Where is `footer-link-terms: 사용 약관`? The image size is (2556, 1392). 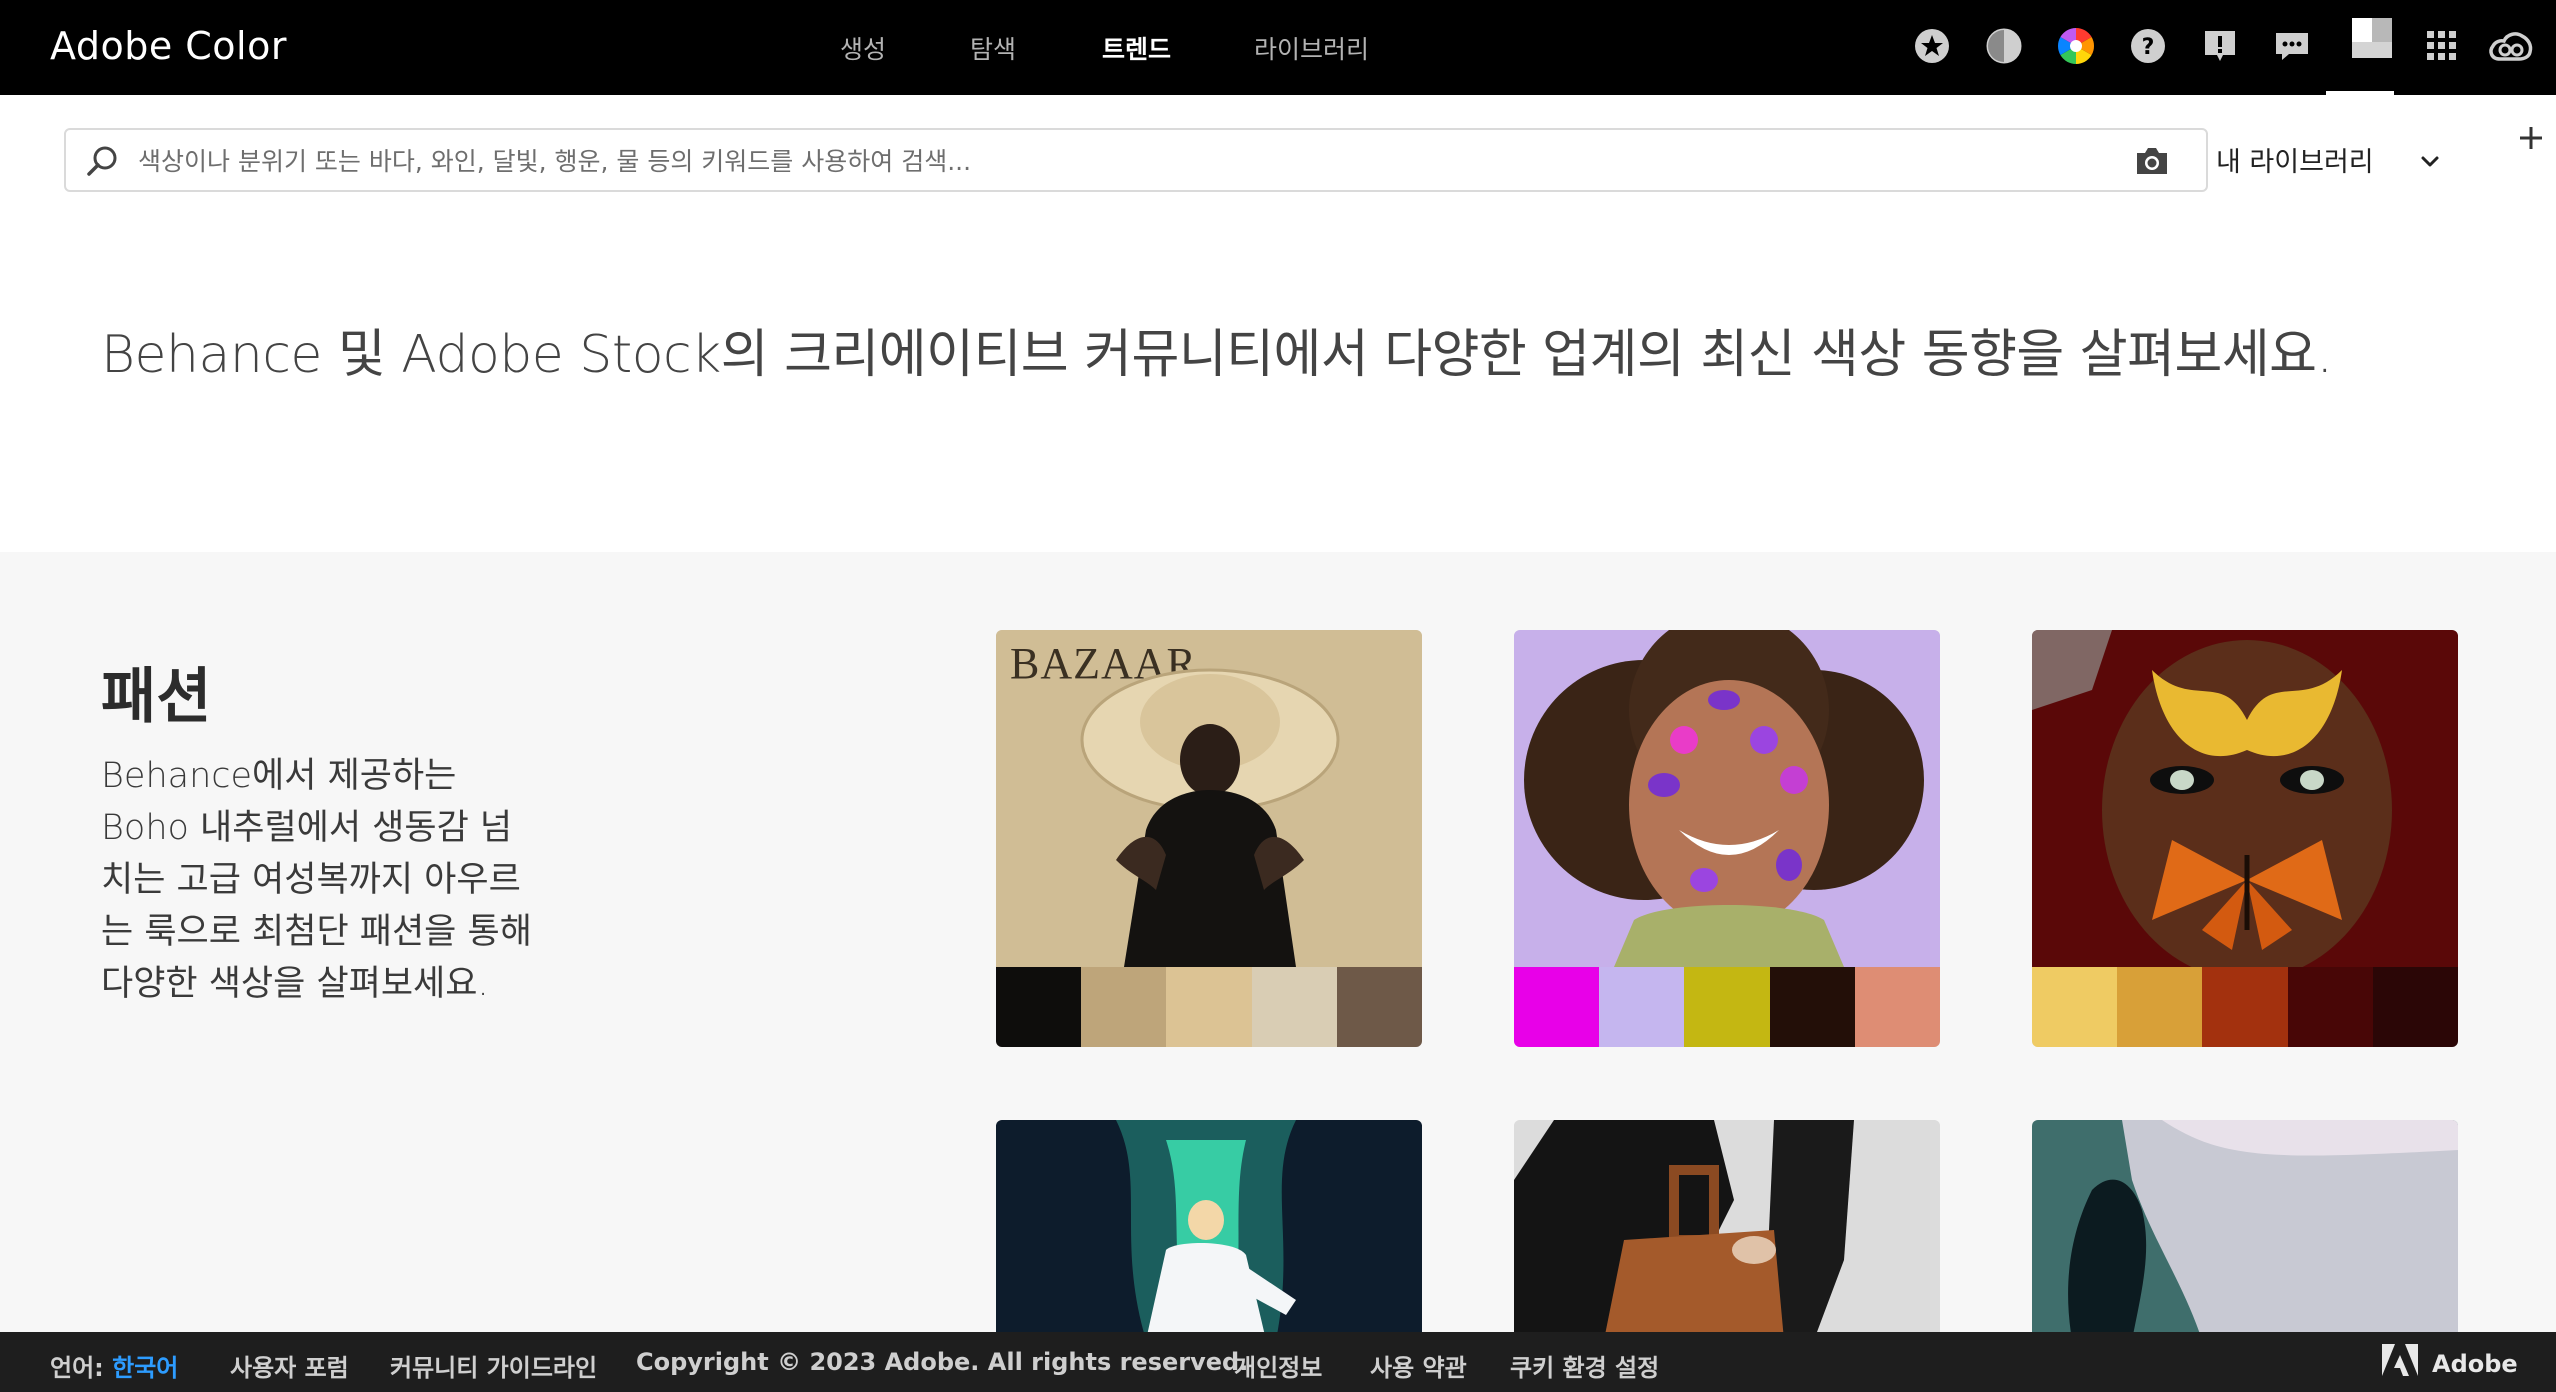
footer-link-terms: 사용 약관 is located at coordinates (1418, 1365).